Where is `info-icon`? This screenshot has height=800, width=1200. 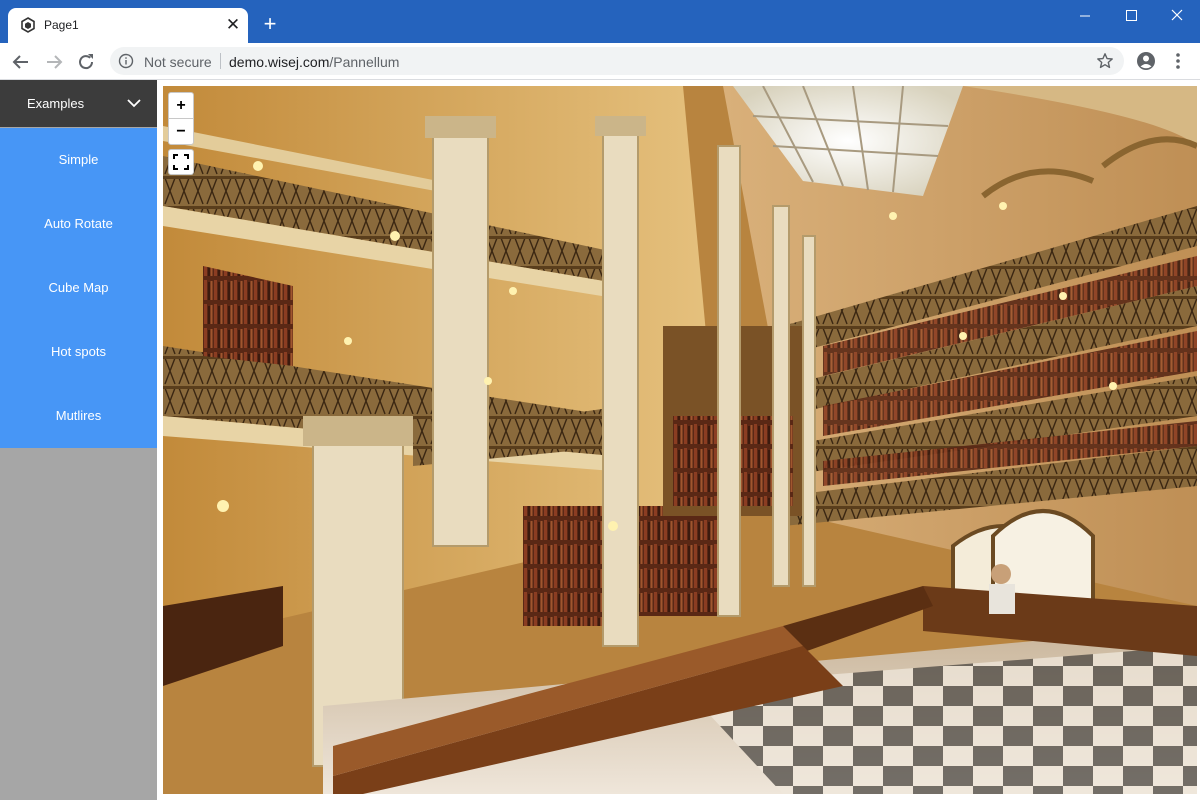
info-icon is located at coordinates (126, 61).